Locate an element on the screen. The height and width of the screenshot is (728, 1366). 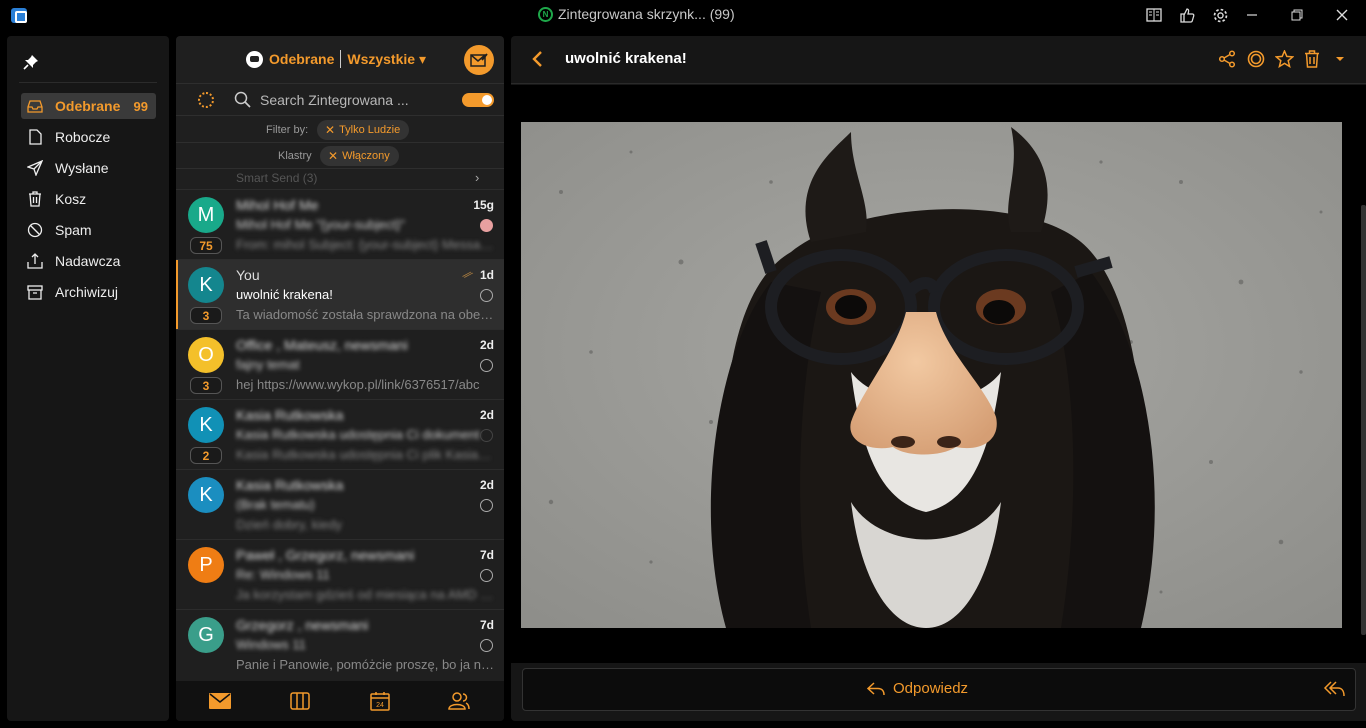
email-subject: uwolnić krakena! is located at coordinates (626, 58).